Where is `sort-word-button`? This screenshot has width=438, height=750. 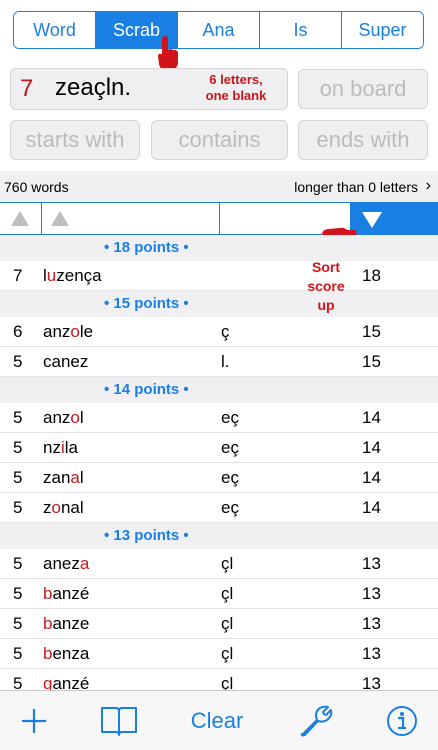
sort-word-button is located at coordinates (131, 218).